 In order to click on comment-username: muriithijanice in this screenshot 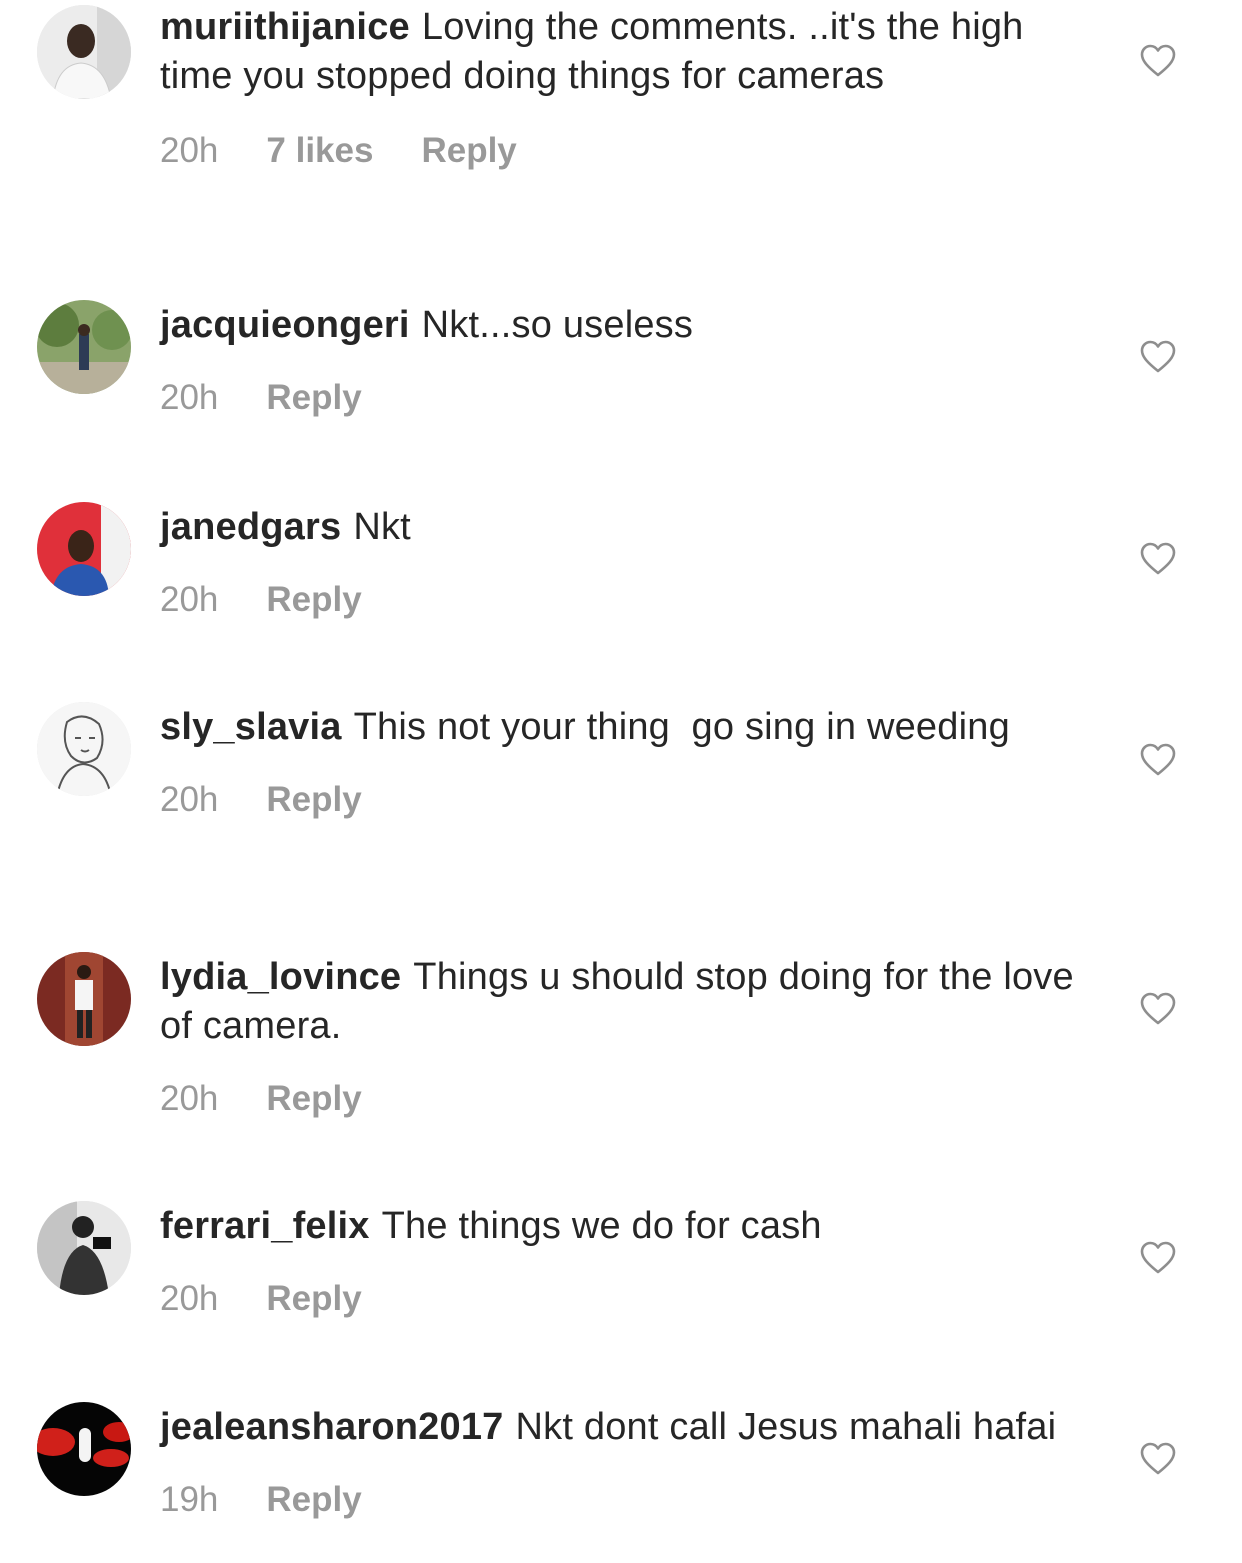, I will do `click(285, 27)`.